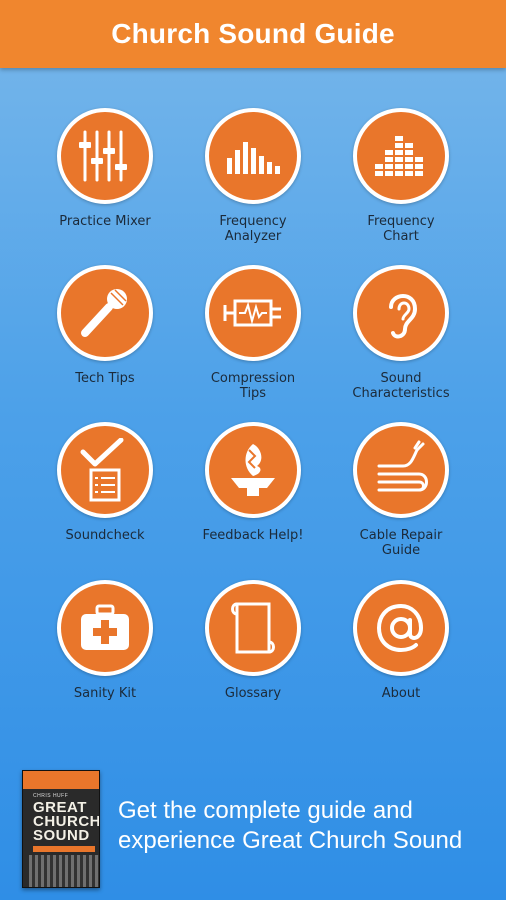 The image size is (506, 900). I want to click on microphone-icon, so click(104, 313).